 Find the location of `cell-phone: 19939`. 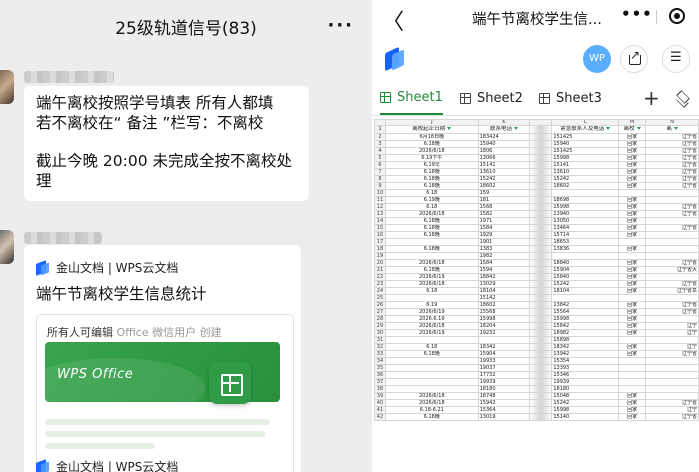

cell-phone: 19939 is located at coordinates (504, 382).